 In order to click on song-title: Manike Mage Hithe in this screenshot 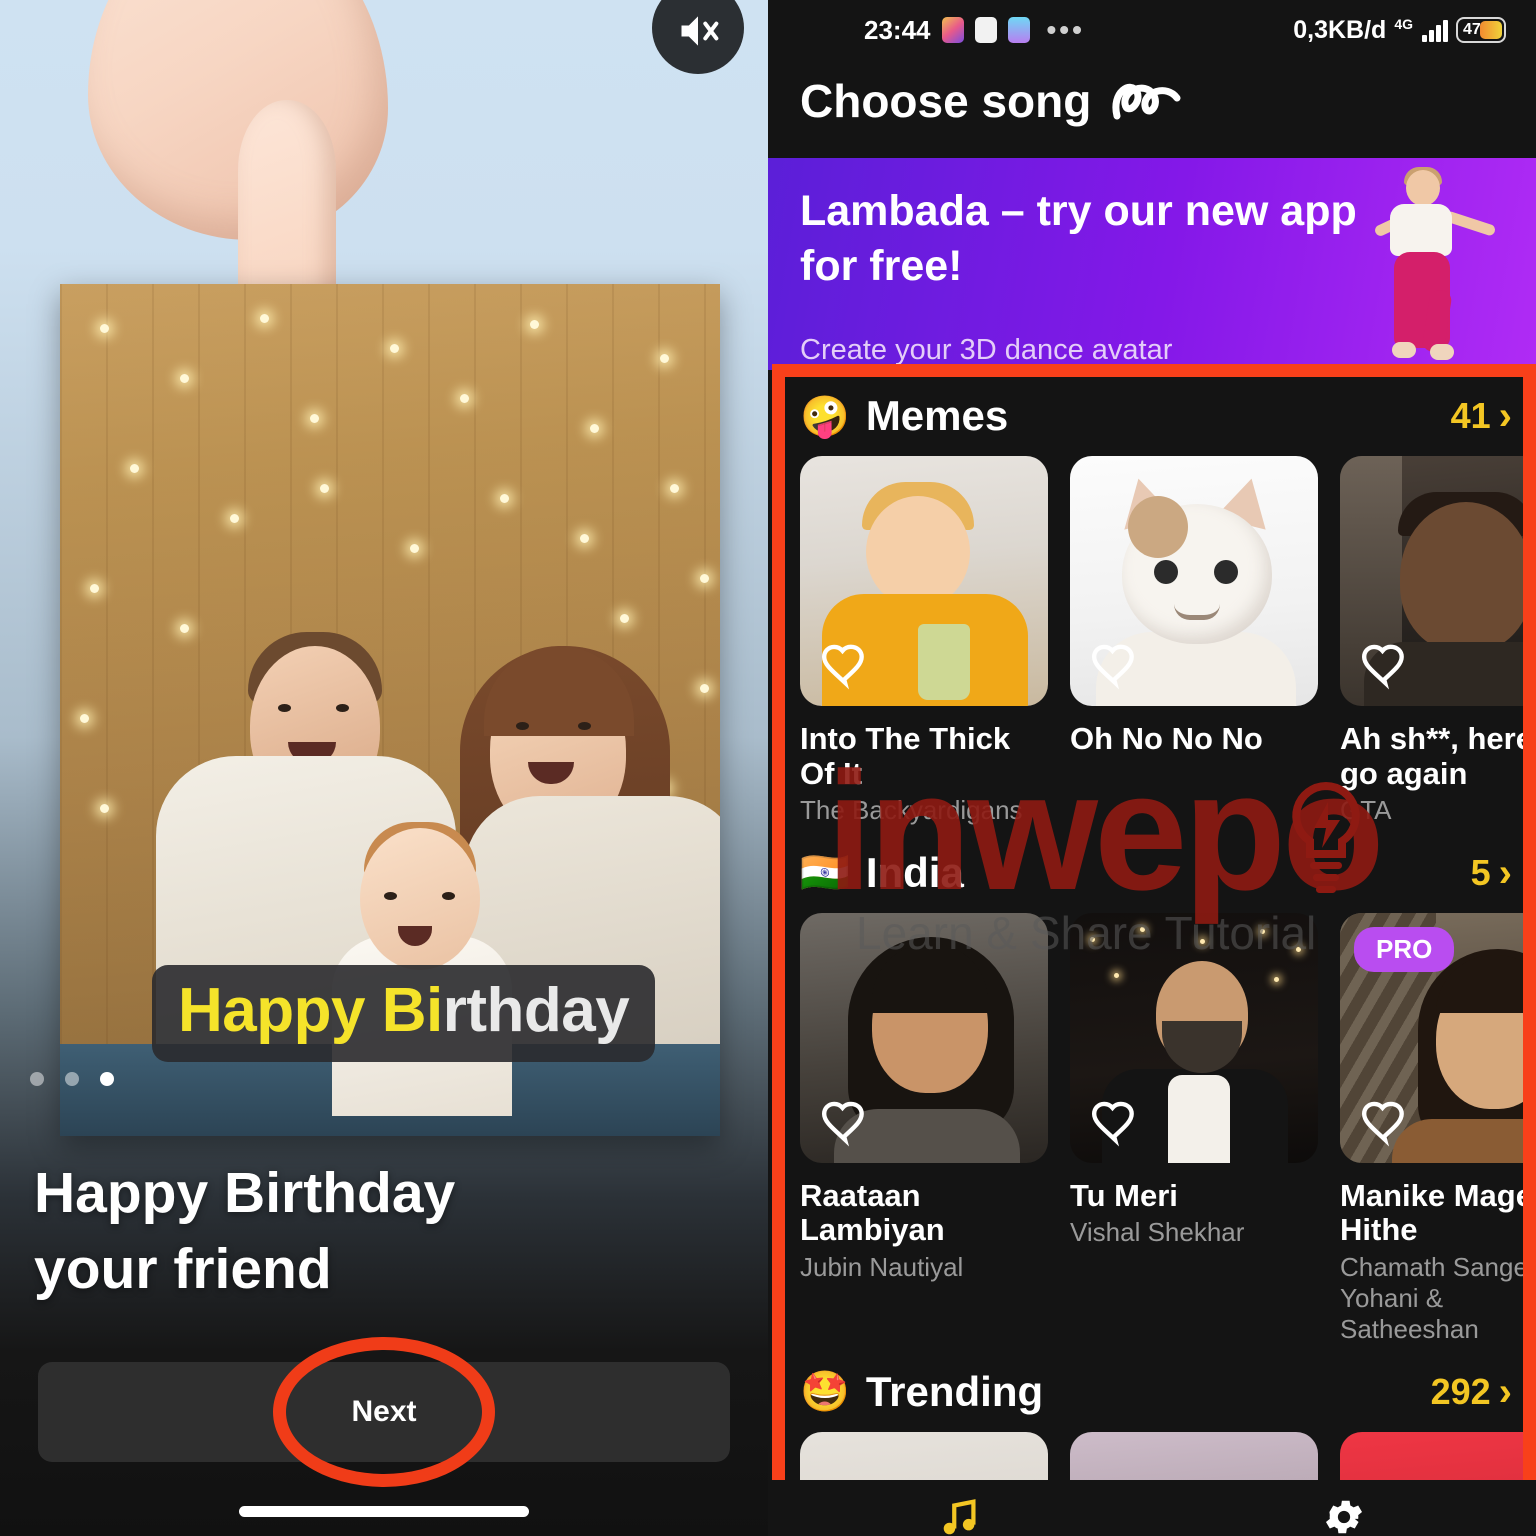, I will do `click(1436, 1212)`.